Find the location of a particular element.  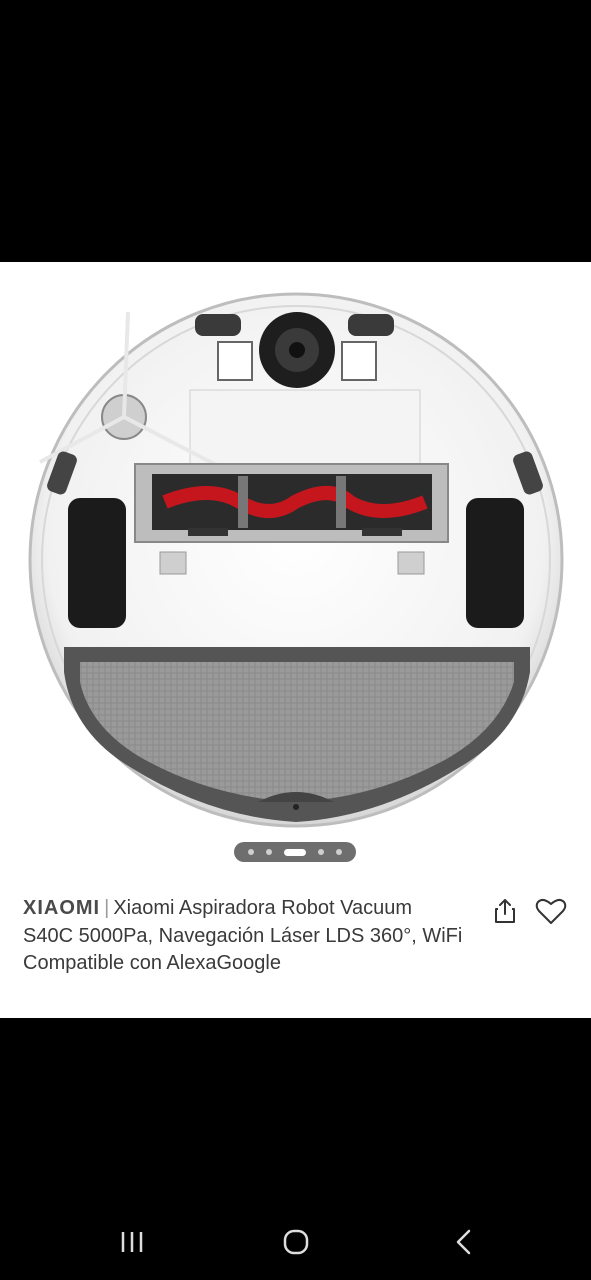

image-pager is located at coordinates (295, 852).